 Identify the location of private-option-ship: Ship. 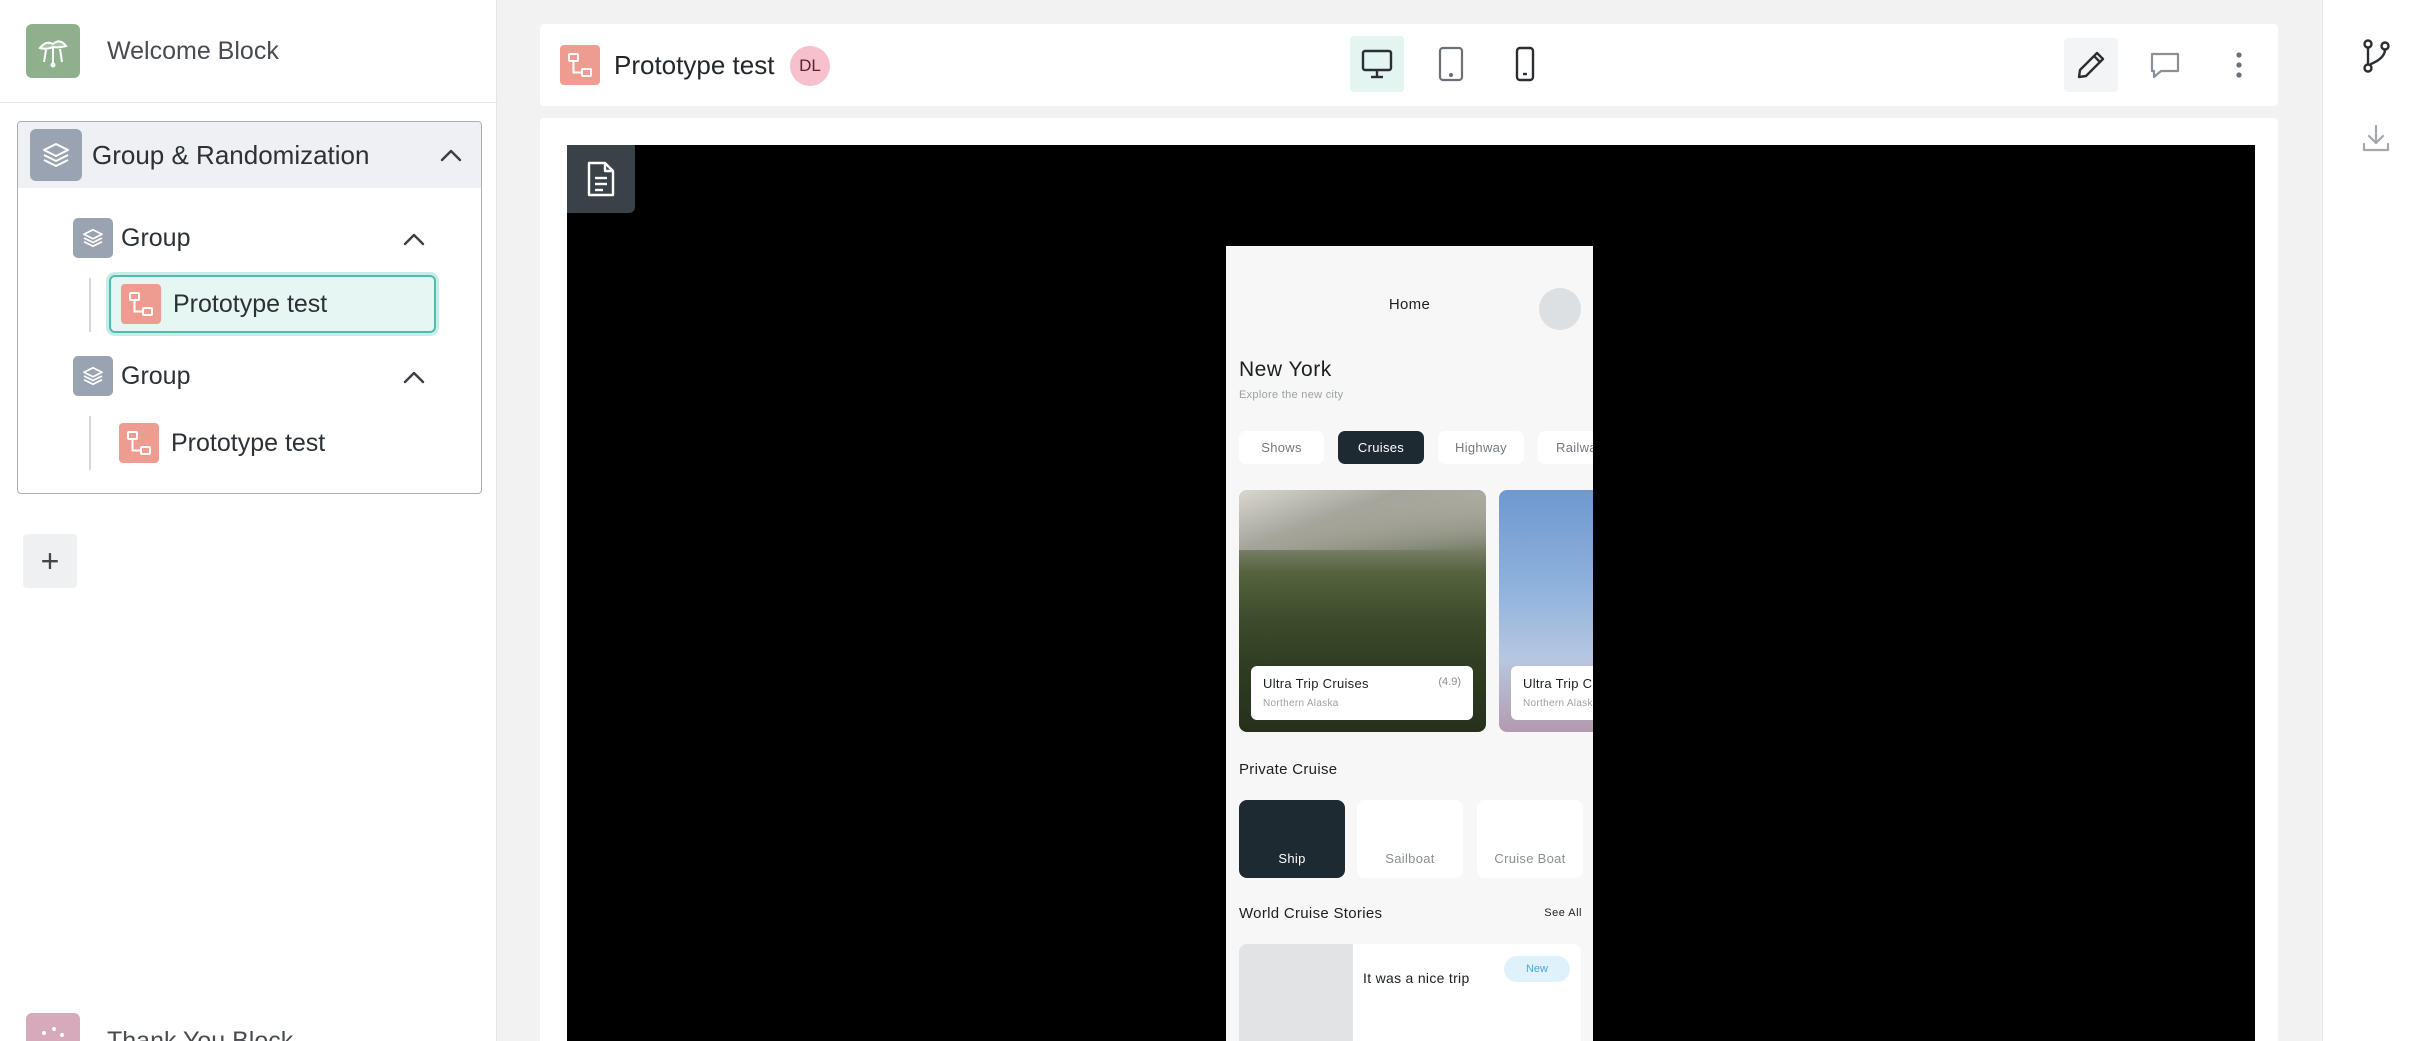
(1292, 839).